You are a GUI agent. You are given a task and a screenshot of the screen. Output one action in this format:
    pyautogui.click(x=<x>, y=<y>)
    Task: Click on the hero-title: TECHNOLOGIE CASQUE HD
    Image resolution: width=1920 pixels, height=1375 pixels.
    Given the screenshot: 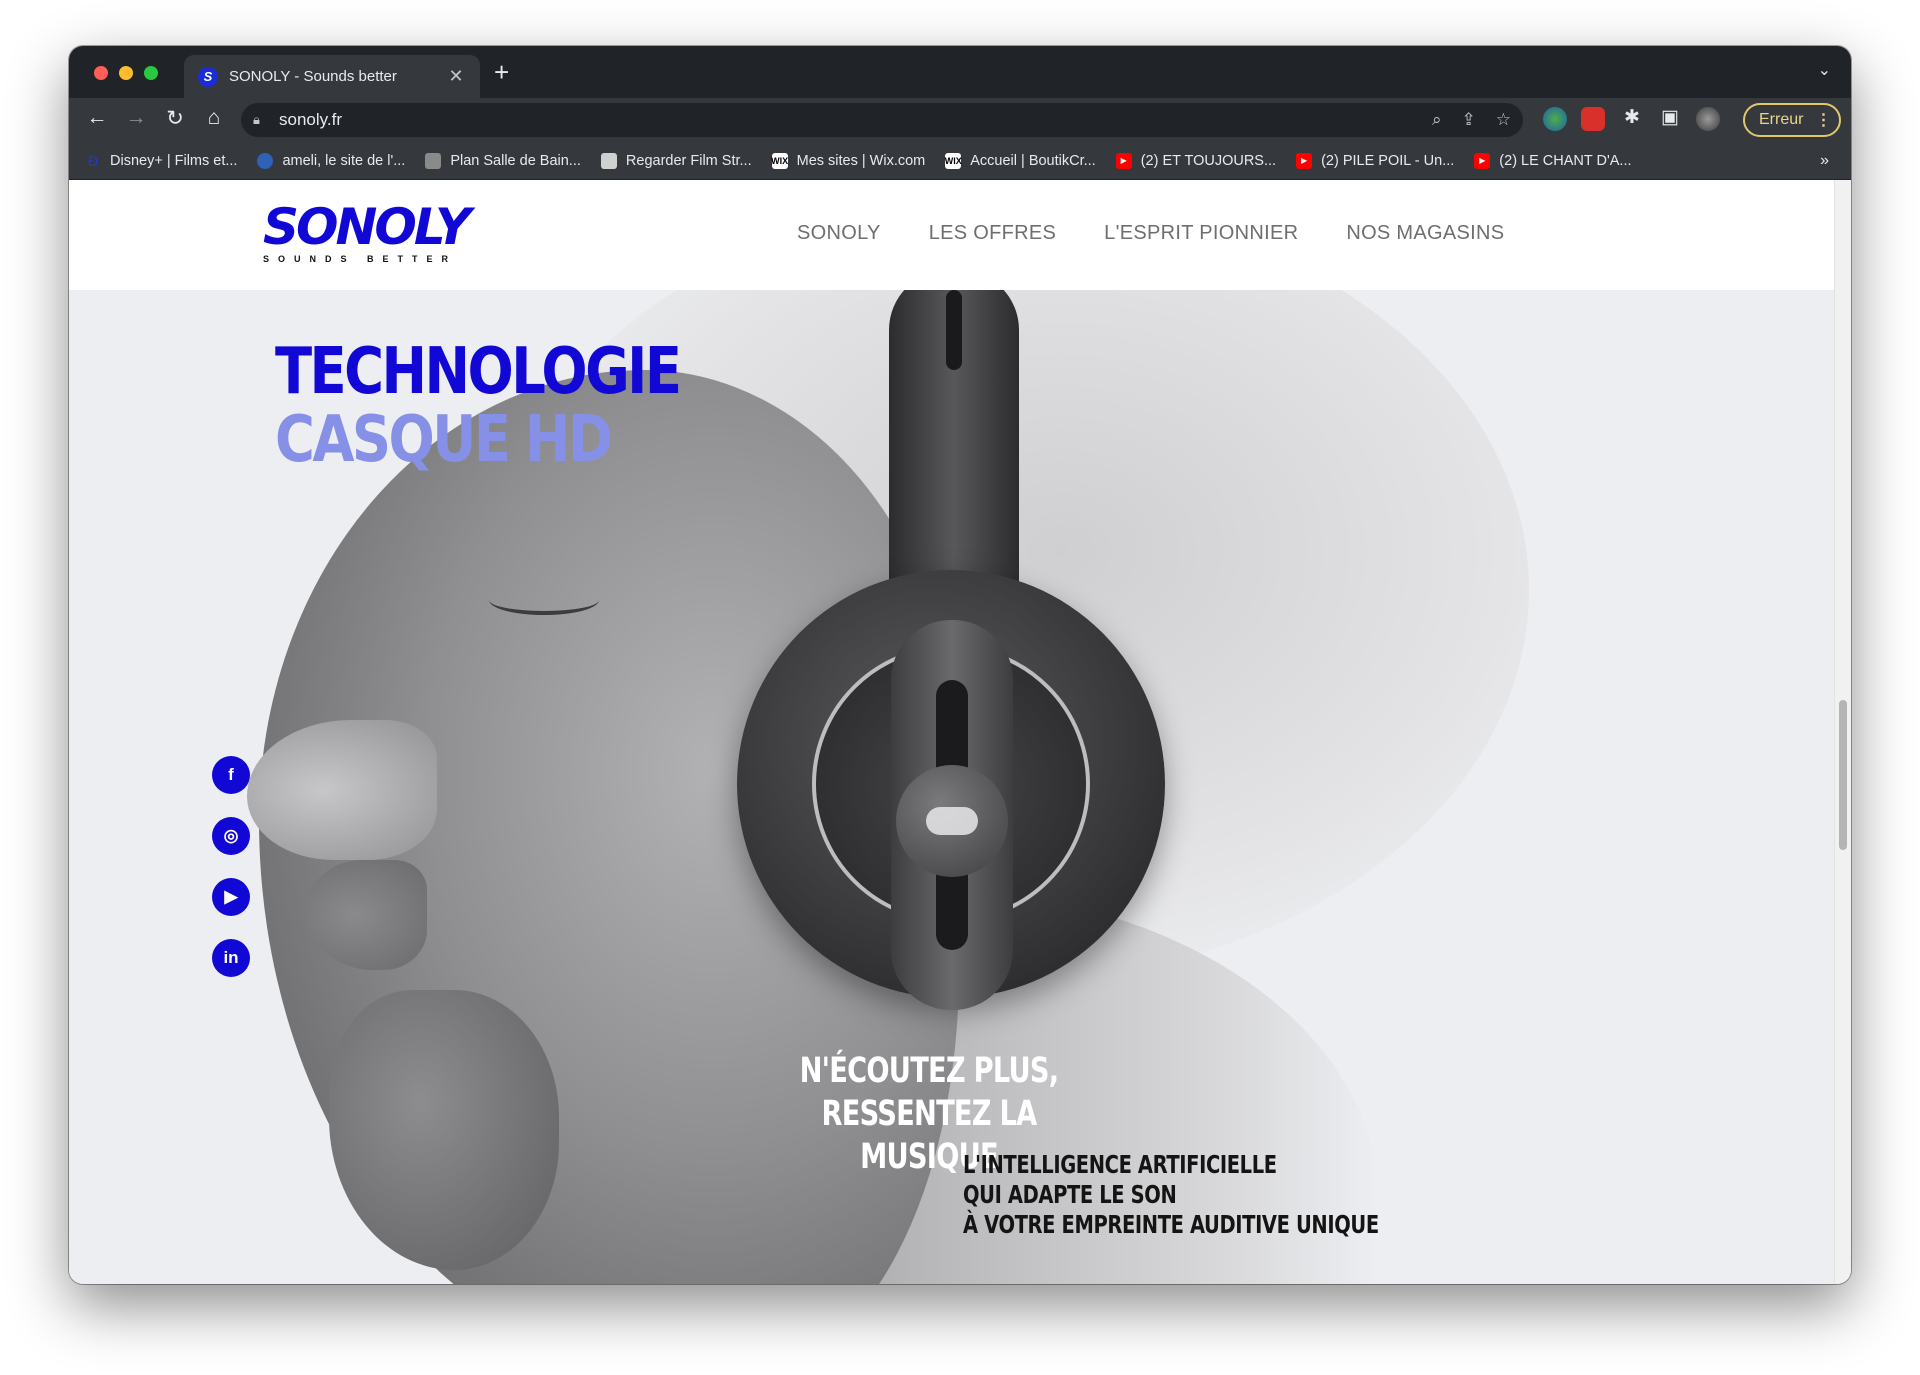 What is the action you would take?
    pyautogui.click(x=478, y=406)
    